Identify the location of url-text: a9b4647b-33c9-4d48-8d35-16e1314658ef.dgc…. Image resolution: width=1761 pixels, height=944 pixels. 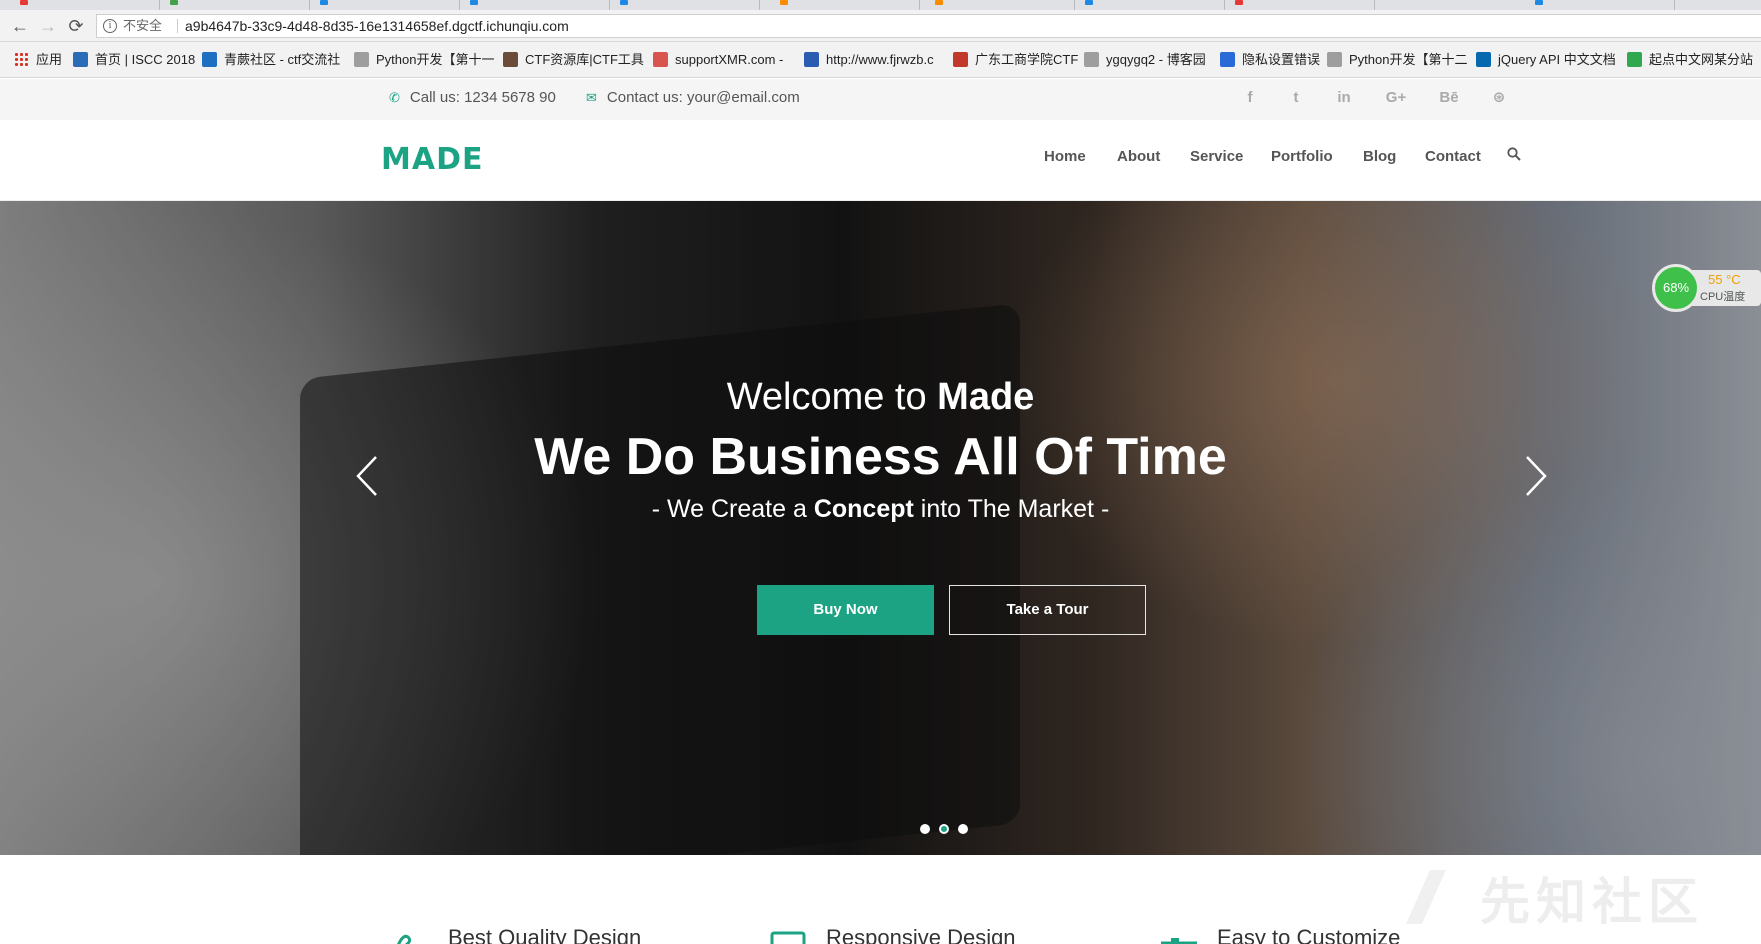
(377, 26).